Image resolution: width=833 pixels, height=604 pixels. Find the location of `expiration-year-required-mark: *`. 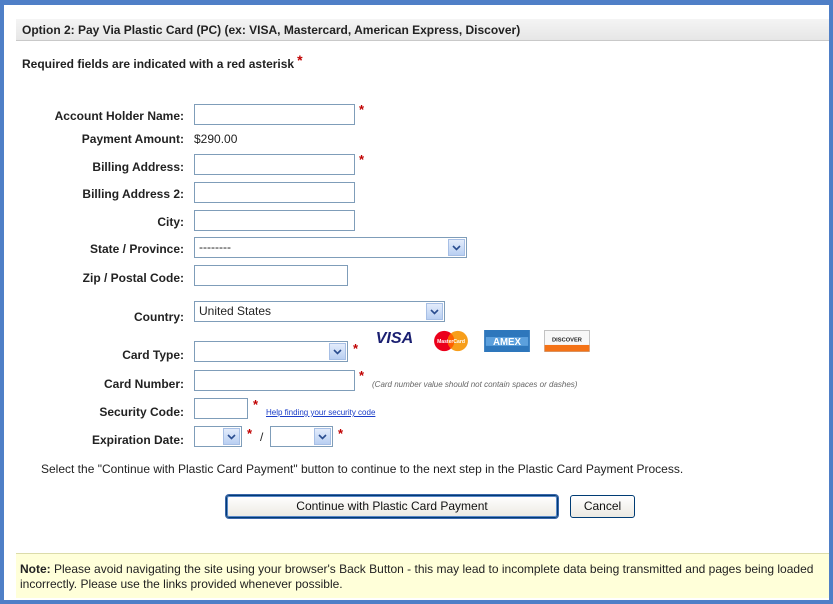

expiration-year-required-mark: * is located at coordinates (341, 433).